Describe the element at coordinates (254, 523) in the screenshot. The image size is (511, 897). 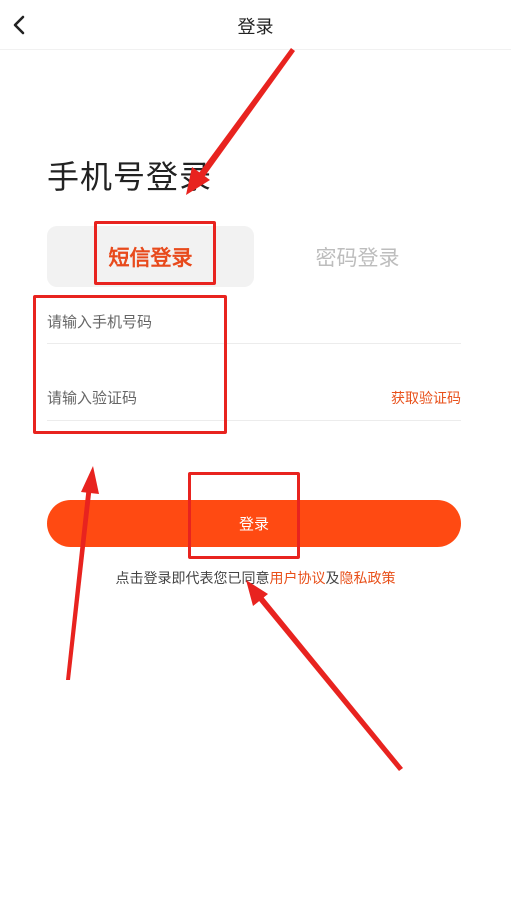
I see `login-button: 登录` at that location.